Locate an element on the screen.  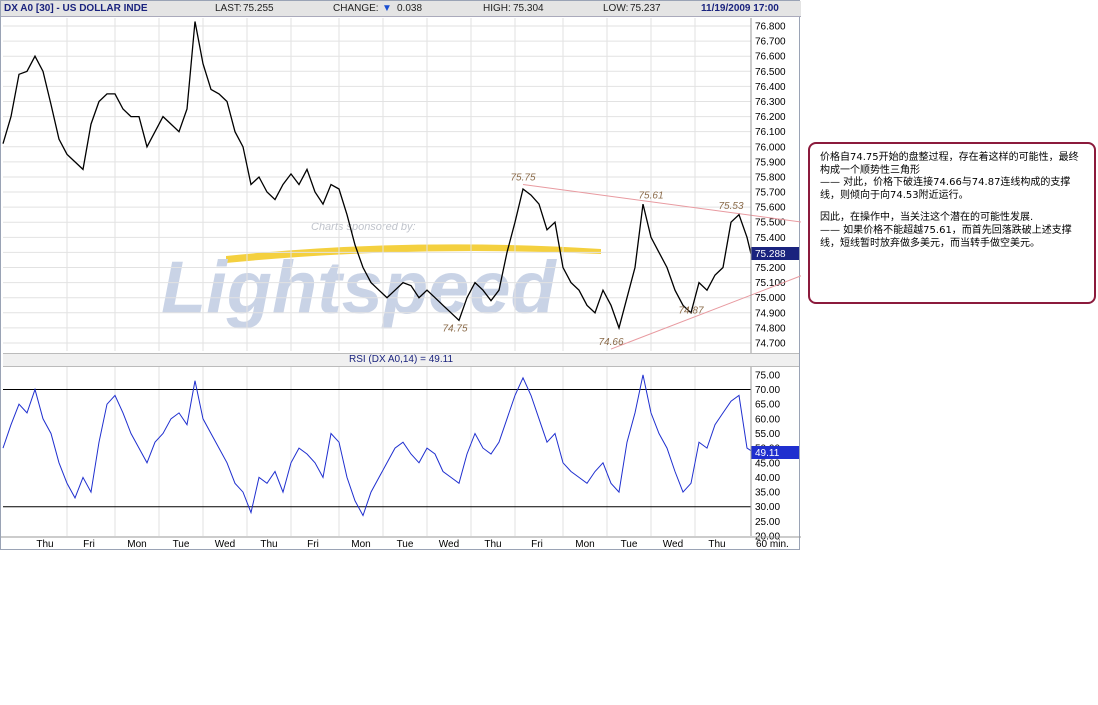
price-y-tick-label: 76.000 is located at coordinates (770, 147).